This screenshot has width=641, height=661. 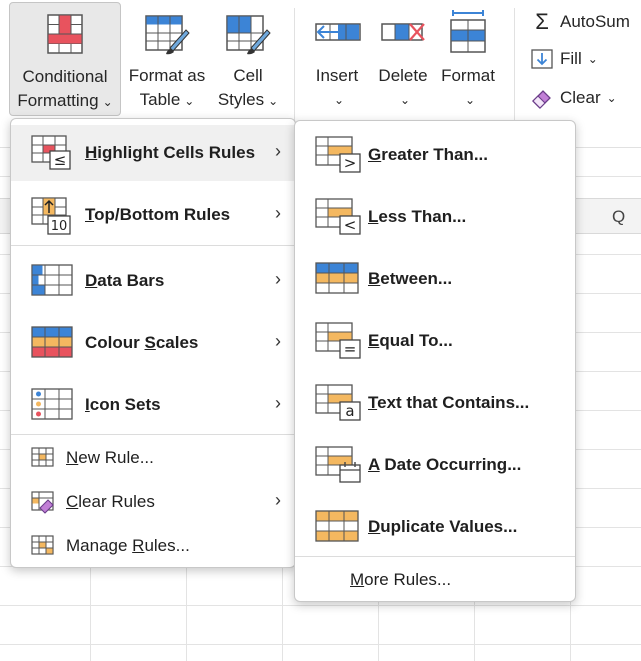 I want to click on submenu-label-accel: B, so click(x=374, y=278).